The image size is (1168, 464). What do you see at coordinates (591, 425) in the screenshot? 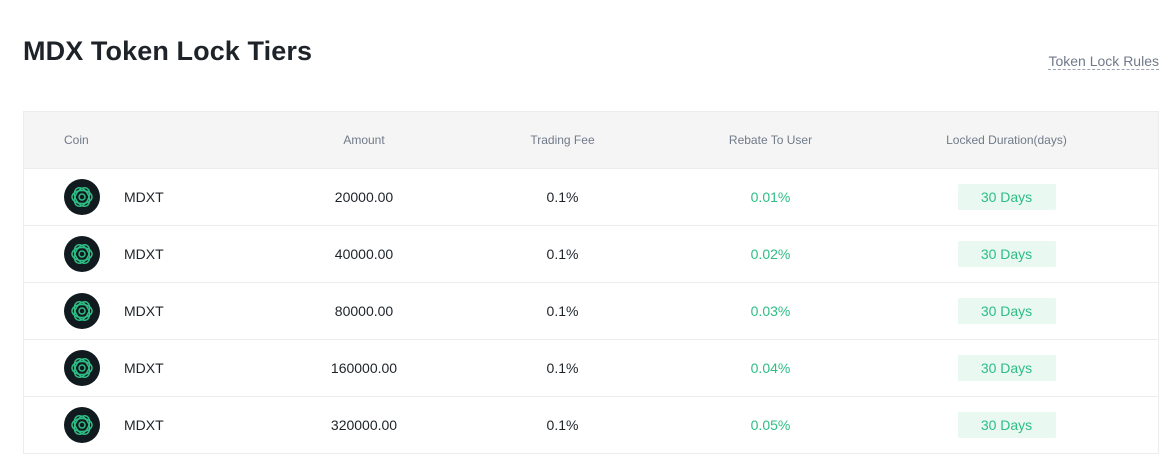
I see `table-row: MDXT 320000.00 0.1% 0.05% 30 Days` at bounding box center [591, 425].